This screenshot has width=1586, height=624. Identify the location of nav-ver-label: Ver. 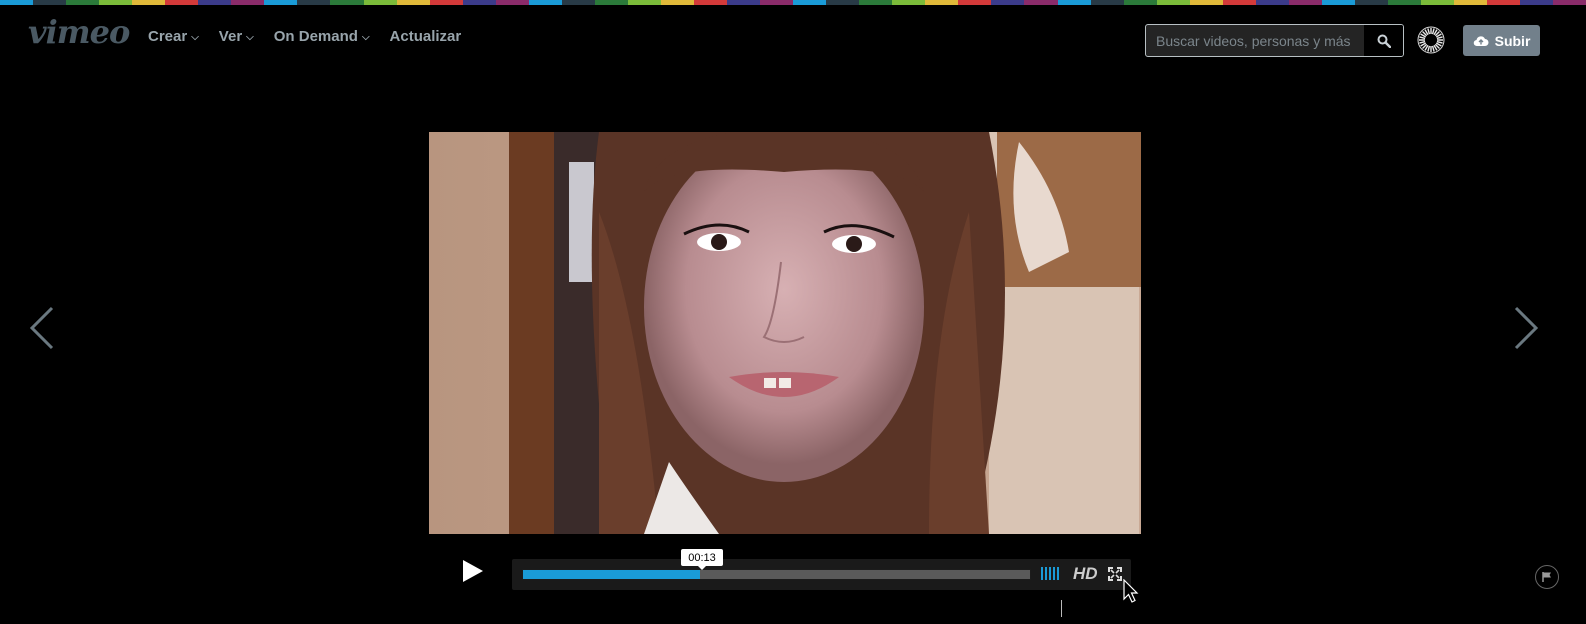
(230, 36).